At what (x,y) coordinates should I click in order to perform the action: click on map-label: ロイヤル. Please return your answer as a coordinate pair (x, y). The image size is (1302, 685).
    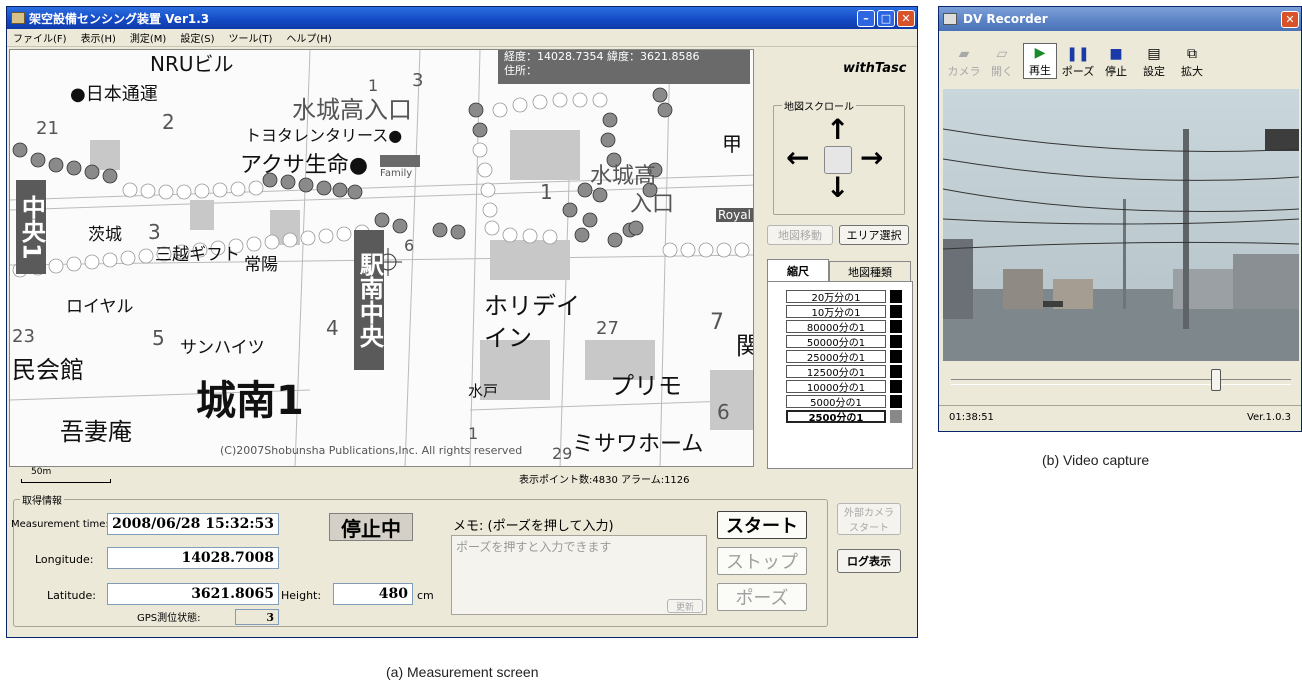
    Looking at the image, I should click on (100, 307).